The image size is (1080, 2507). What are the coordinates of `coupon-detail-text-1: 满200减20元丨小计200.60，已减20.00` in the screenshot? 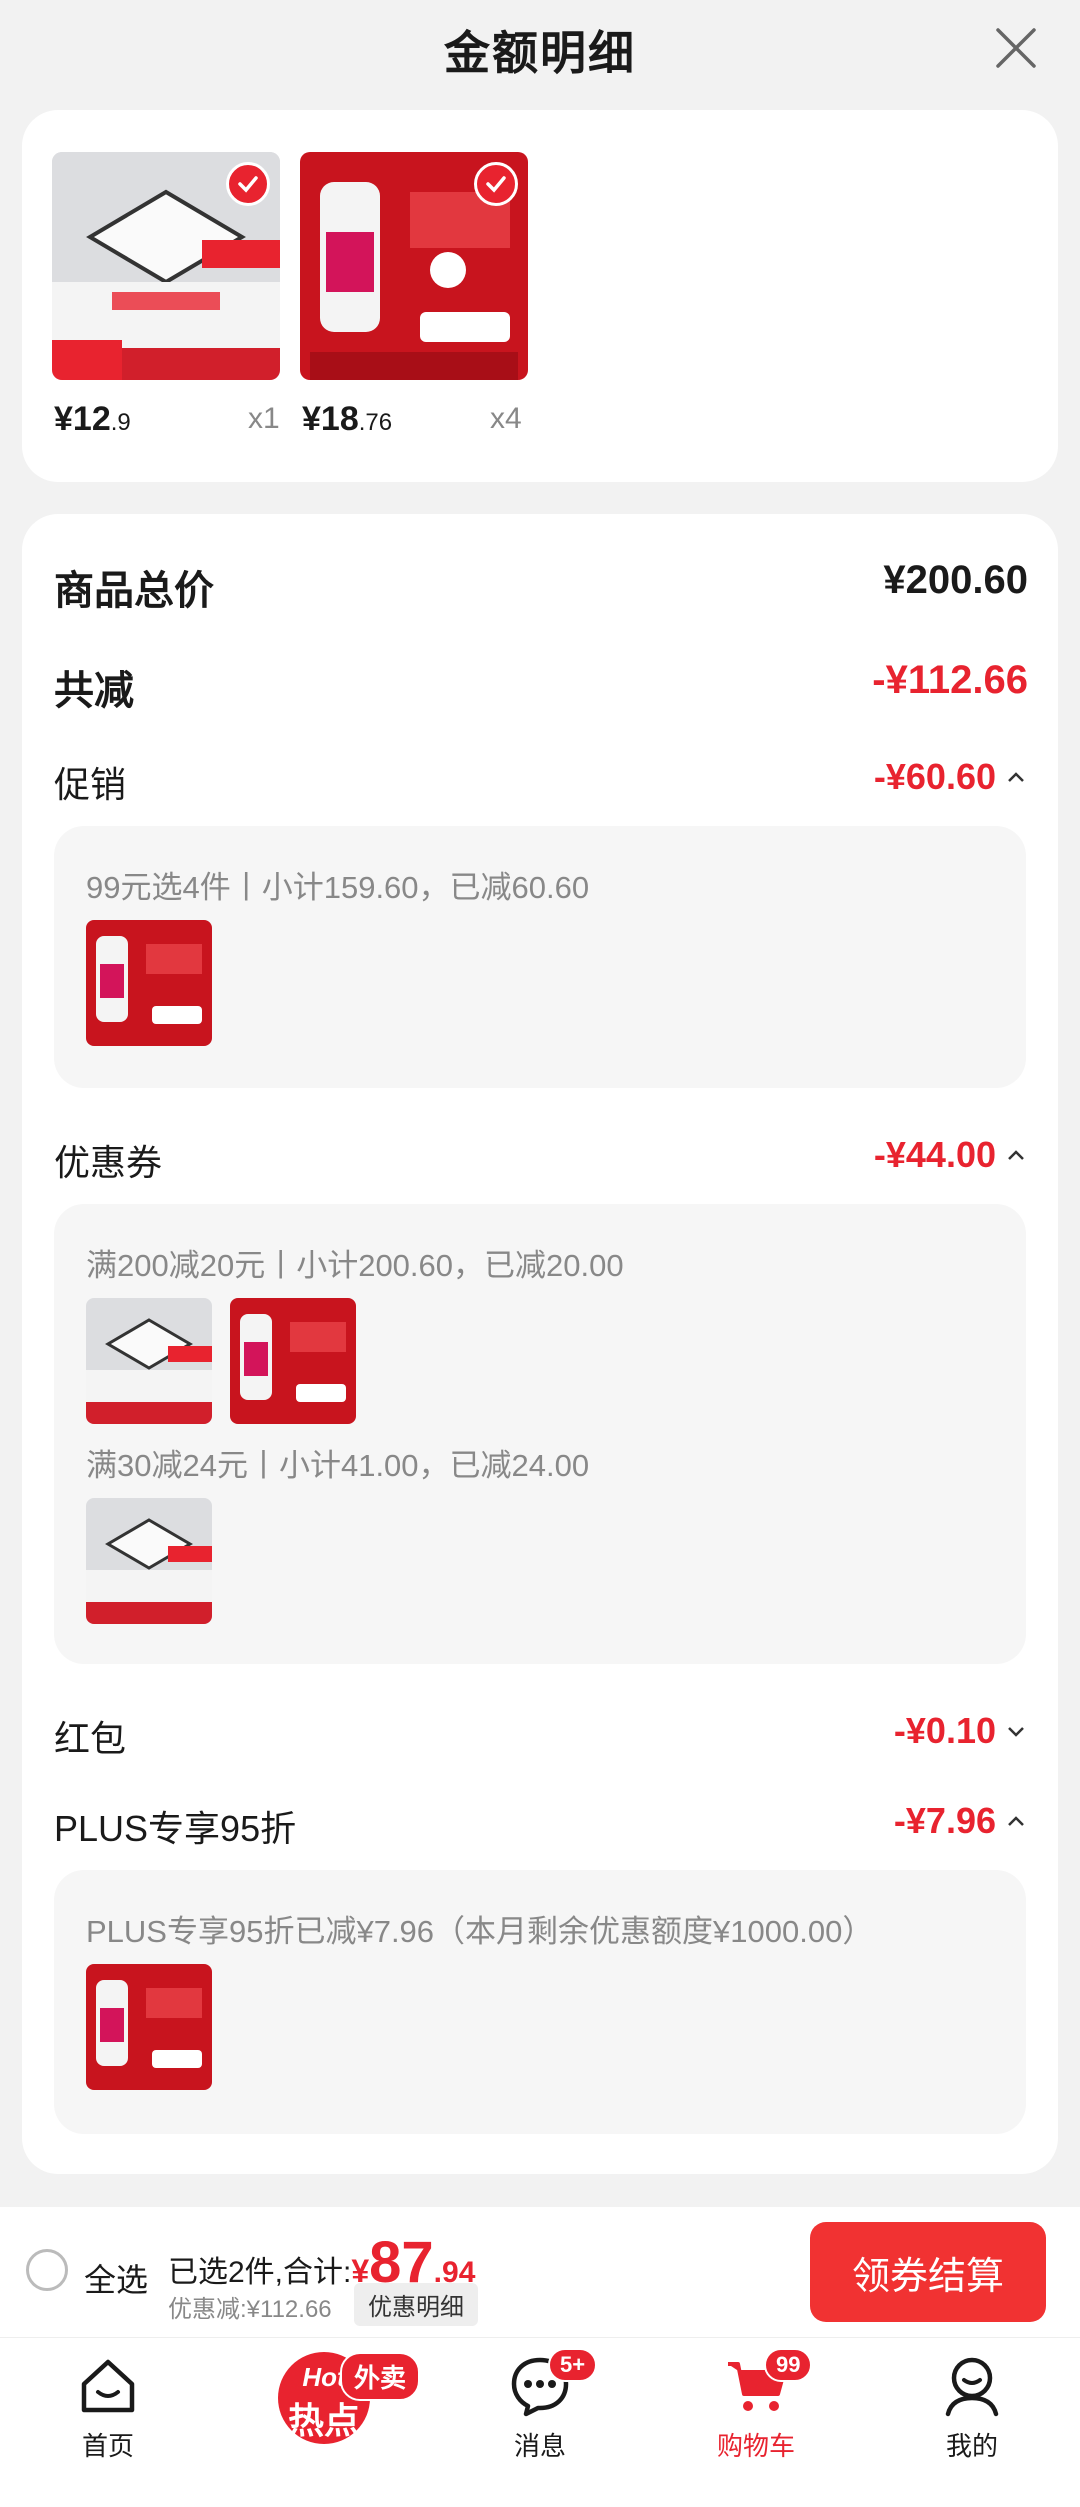 It's located at (355, 1265).